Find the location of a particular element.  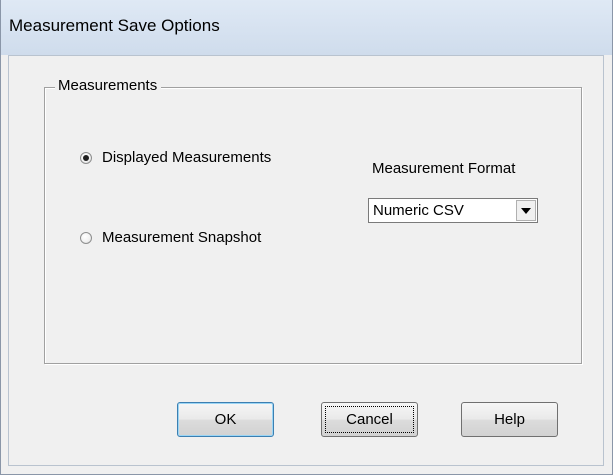

measurement-format-label: Measurement Format is located at coordinates (444, 168).